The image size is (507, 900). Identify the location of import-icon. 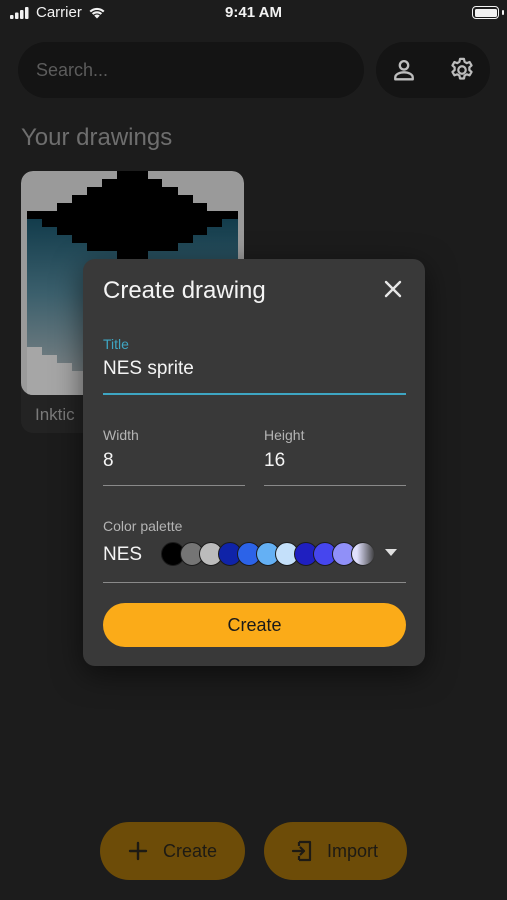
(301, 851).